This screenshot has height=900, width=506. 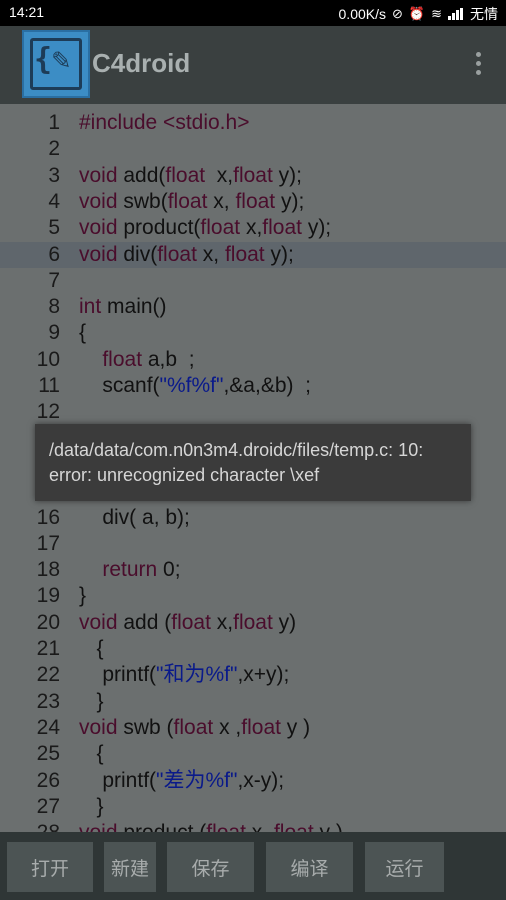 I want to click on code-line: 20 void add (float x,float y), so click(x=253, y=623).